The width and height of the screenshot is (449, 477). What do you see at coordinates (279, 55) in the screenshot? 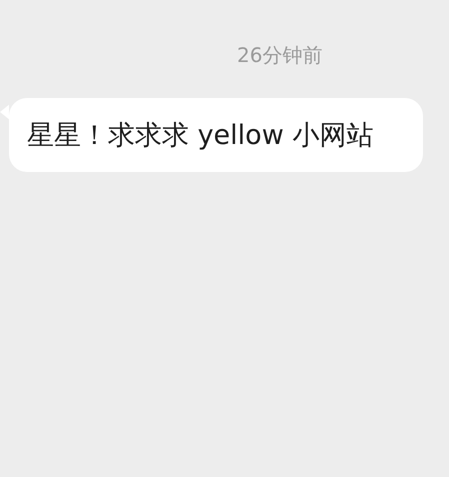
I see `message-time: 26分钟前` at bounding box center [279, 55].